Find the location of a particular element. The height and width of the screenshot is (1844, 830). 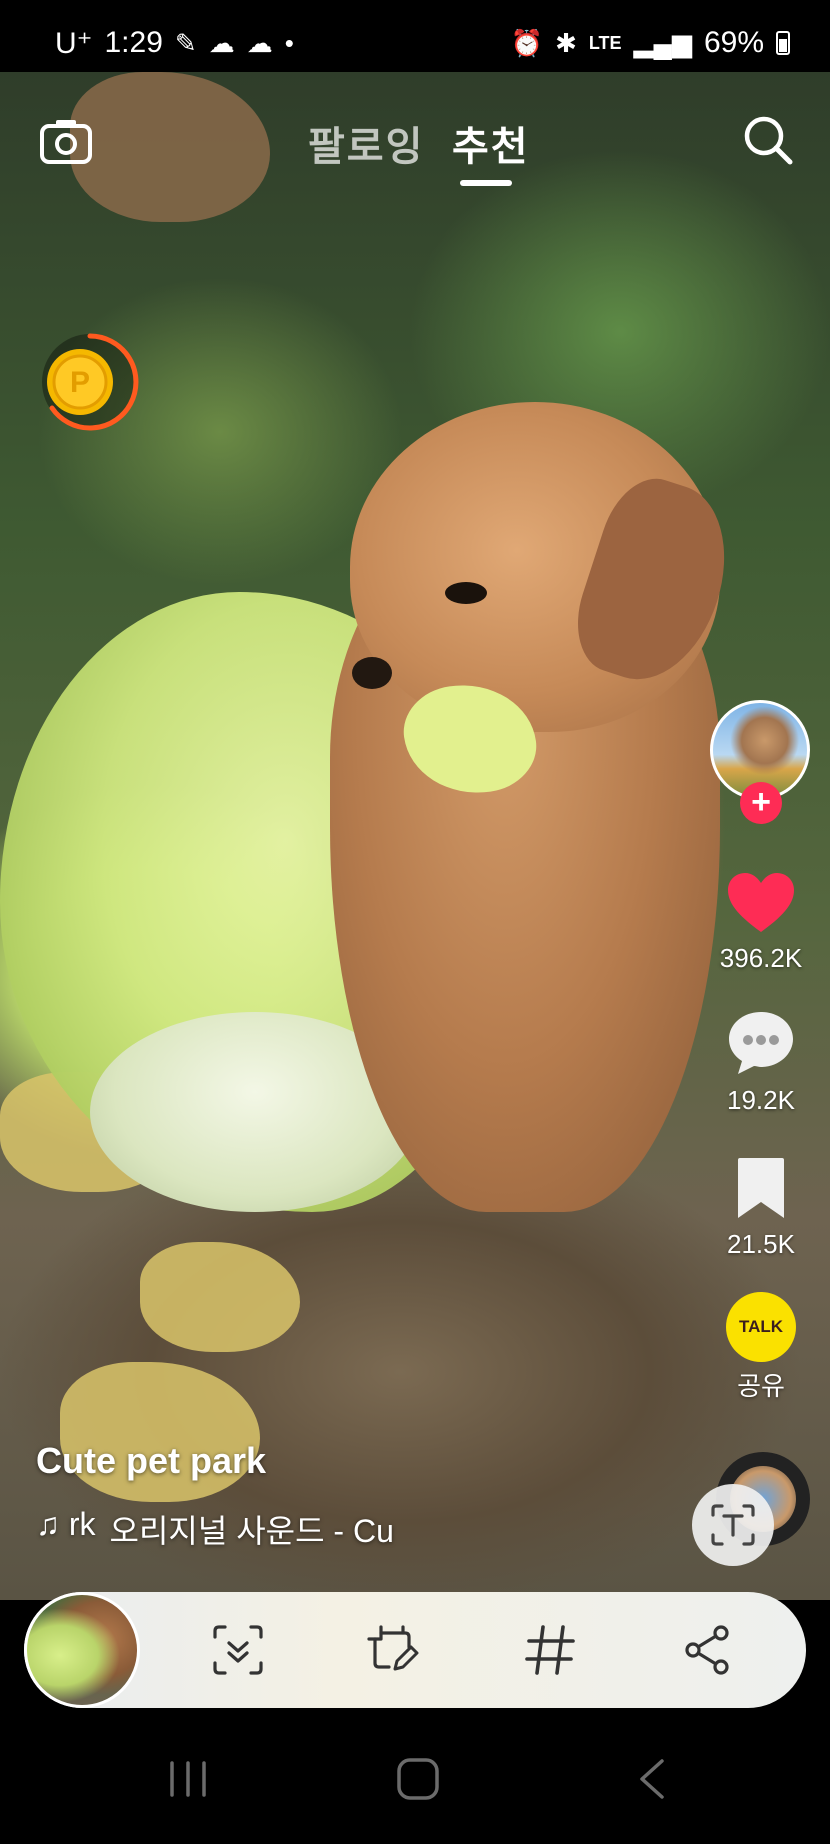

top-navigation: 팔로잉 추천 is located at coordinates (415, 137).